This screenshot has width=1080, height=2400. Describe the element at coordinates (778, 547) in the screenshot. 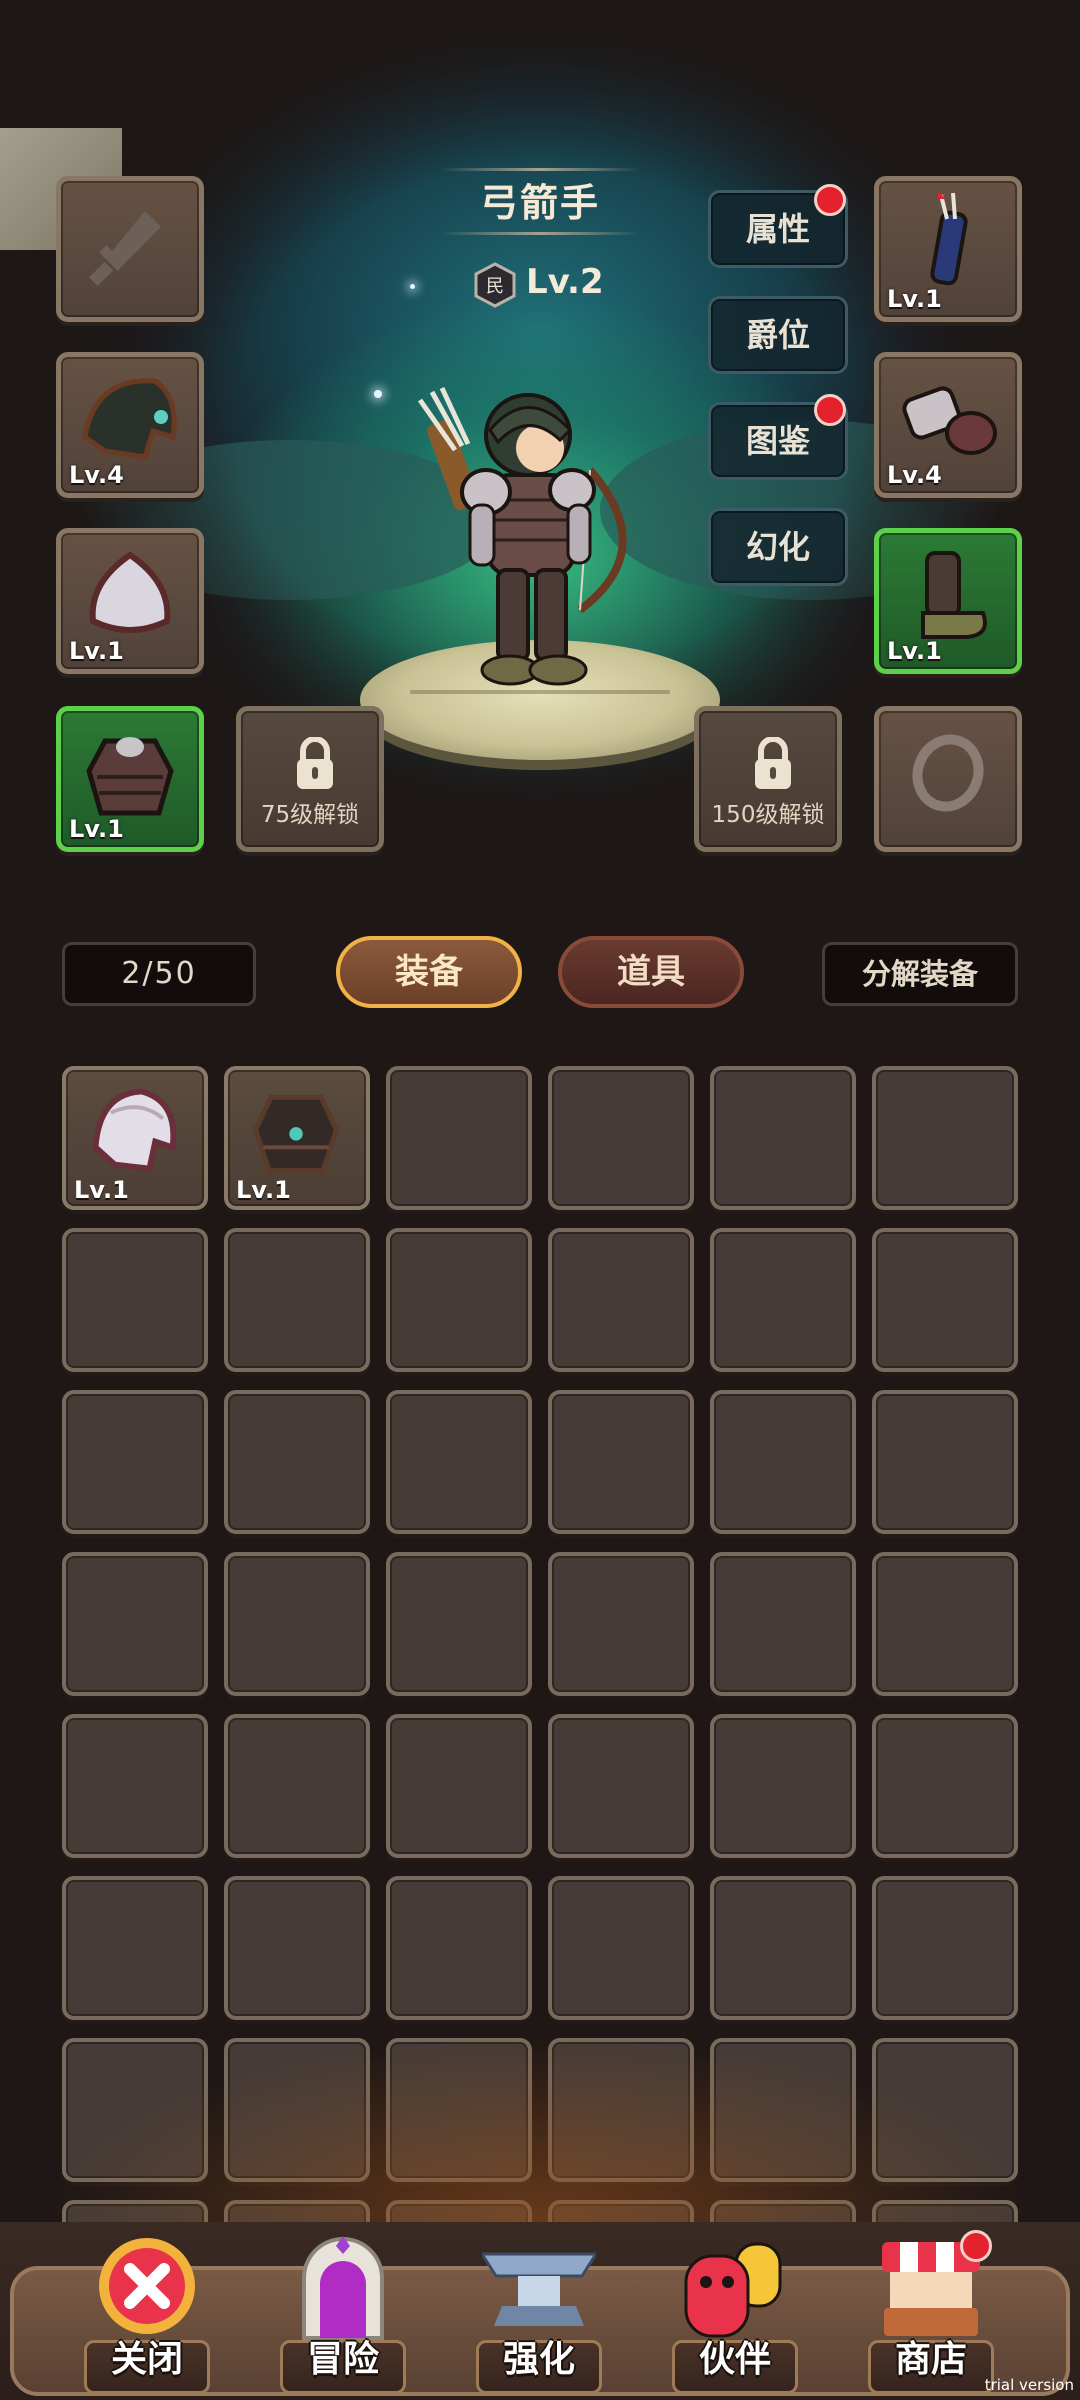

I see `transform-button: 幻化` at that location.